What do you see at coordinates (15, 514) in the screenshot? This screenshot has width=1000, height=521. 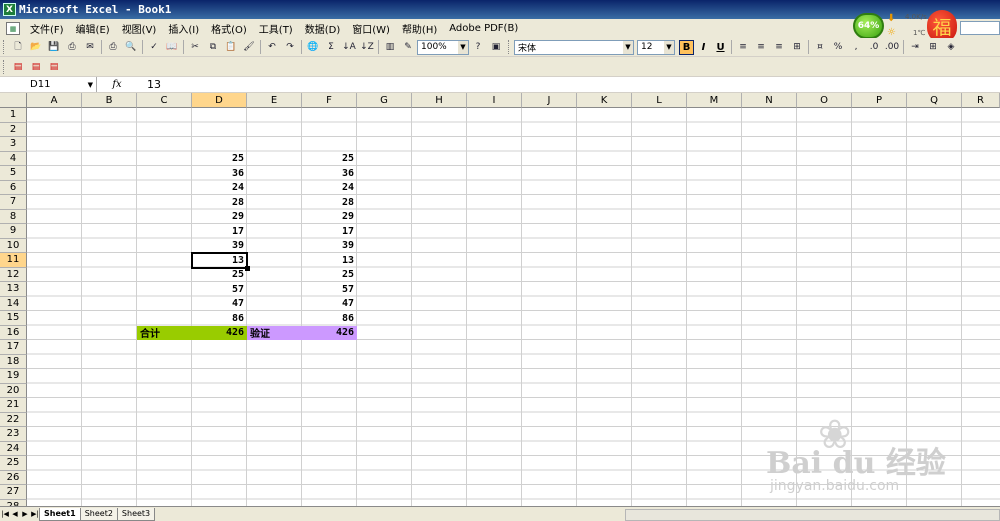 I see `prev-sheet-icon: ◀` at bounding box center [15, 514].